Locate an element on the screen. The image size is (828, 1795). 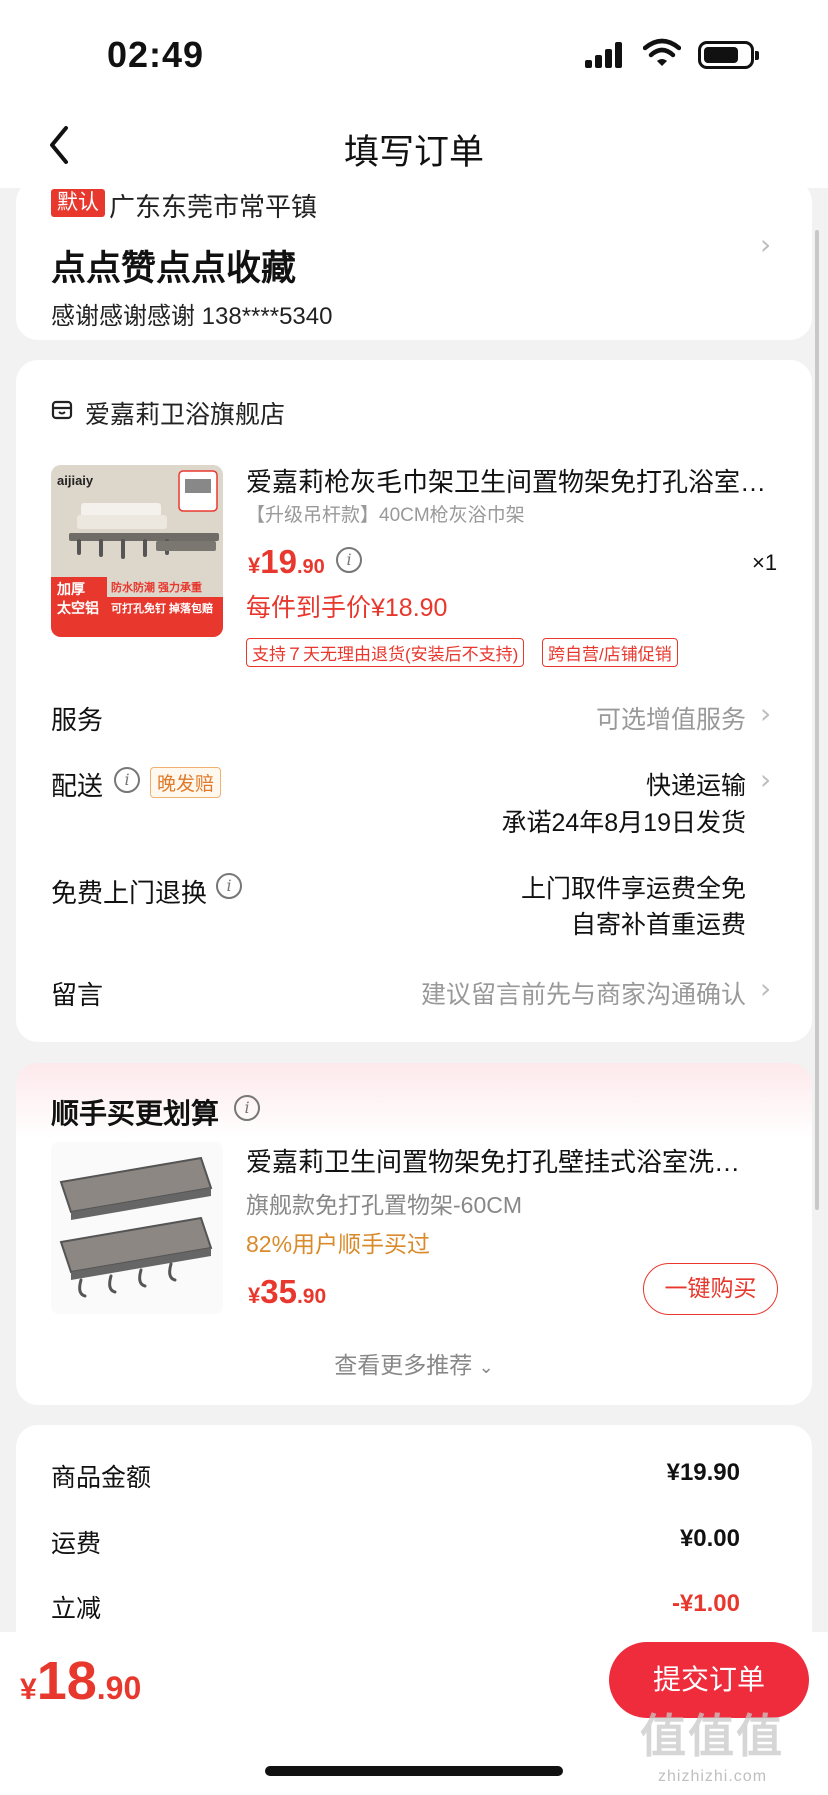
shelf-illustration is located at coordinates (137, 1228).